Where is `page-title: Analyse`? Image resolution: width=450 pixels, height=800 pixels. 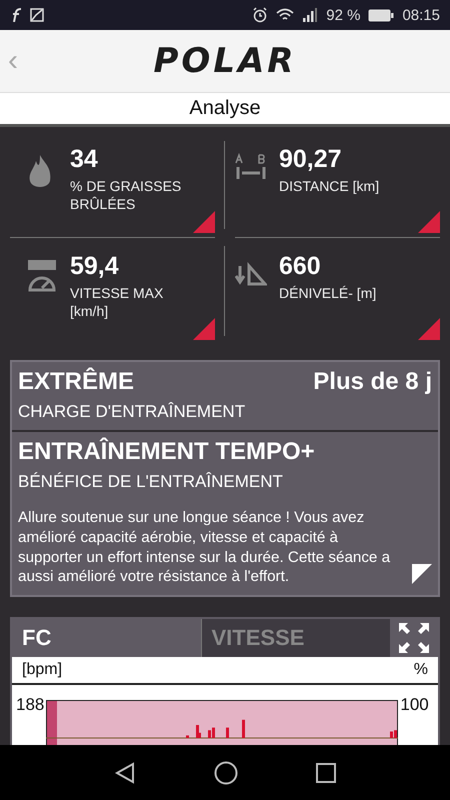 page-title: Analyse is located at coordinates (225, 110).